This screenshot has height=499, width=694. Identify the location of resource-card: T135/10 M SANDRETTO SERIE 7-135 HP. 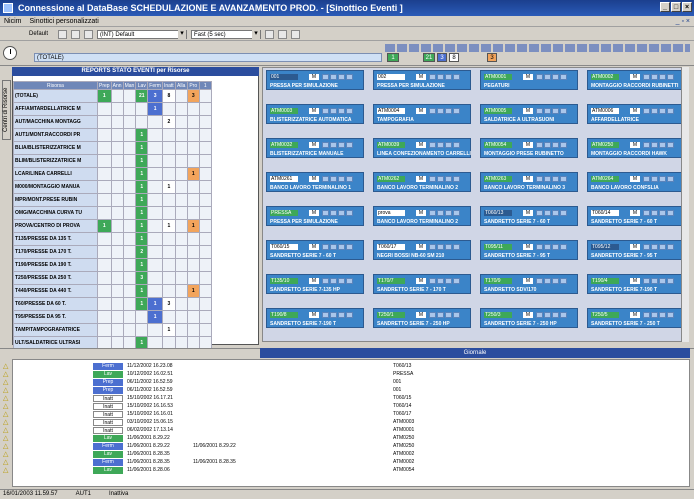
(315, 284).